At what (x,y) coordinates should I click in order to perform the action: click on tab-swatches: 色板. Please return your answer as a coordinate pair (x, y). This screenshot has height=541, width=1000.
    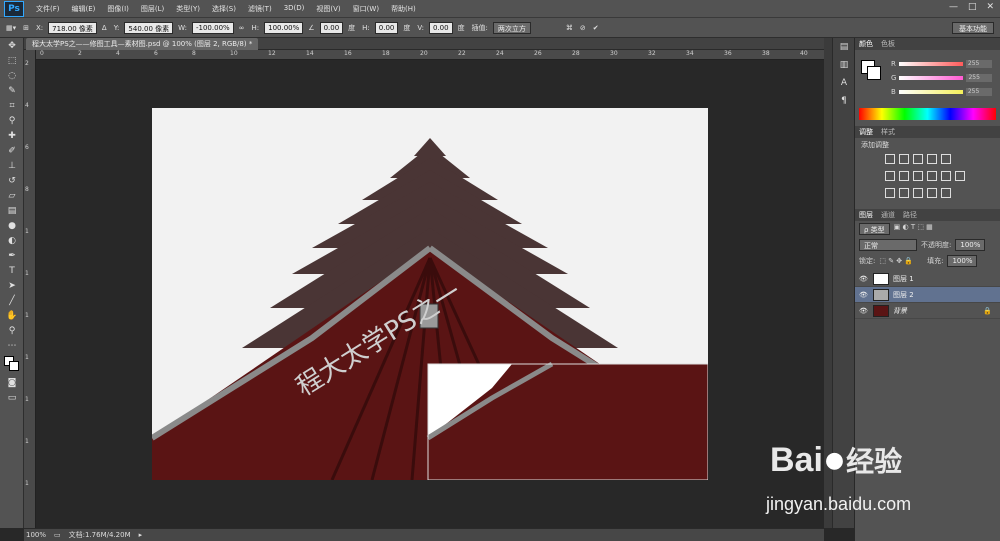
    Looking at the image, I should click on (888, 44).